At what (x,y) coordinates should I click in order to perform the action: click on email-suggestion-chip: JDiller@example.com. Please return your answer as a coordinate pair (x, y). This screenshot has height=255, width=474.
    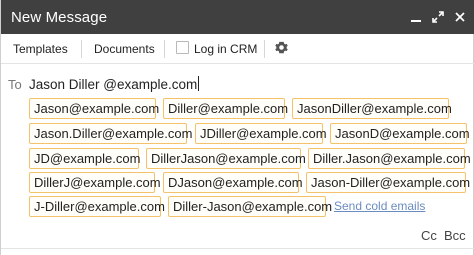
    Looking at the image, I should click on (261, 133).